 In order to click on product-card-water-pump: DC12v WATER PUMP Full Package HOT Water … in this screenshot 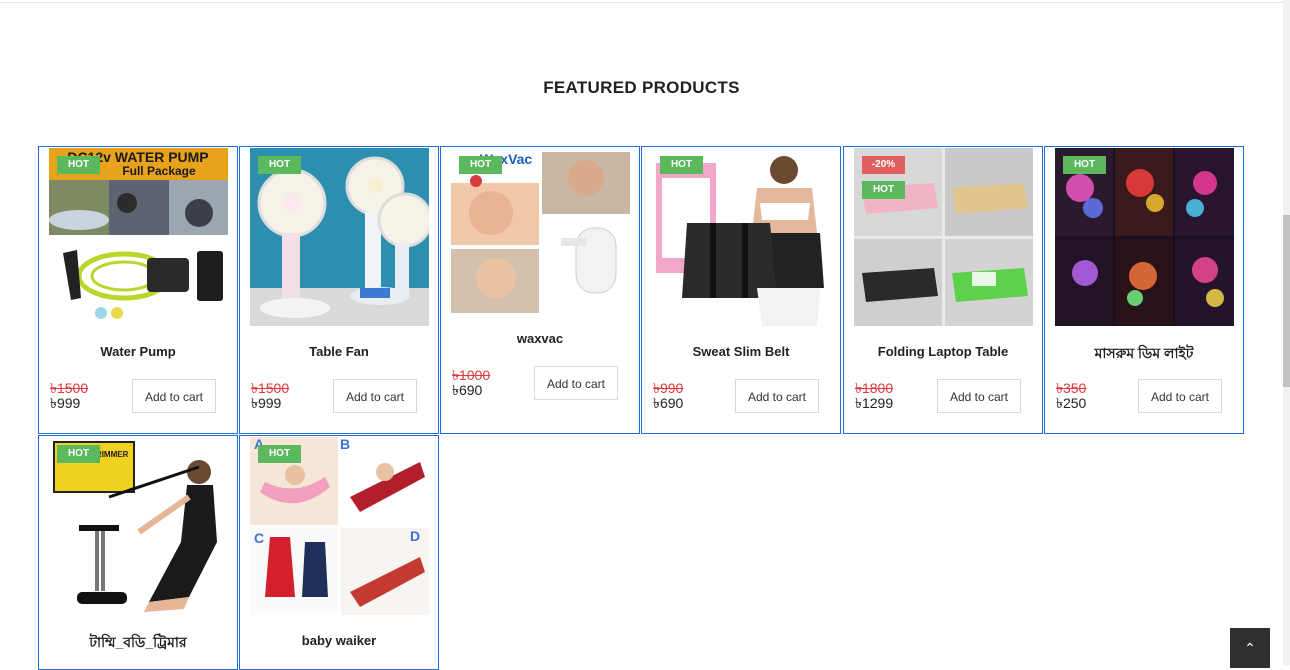, I will do `click(138, 290)`.